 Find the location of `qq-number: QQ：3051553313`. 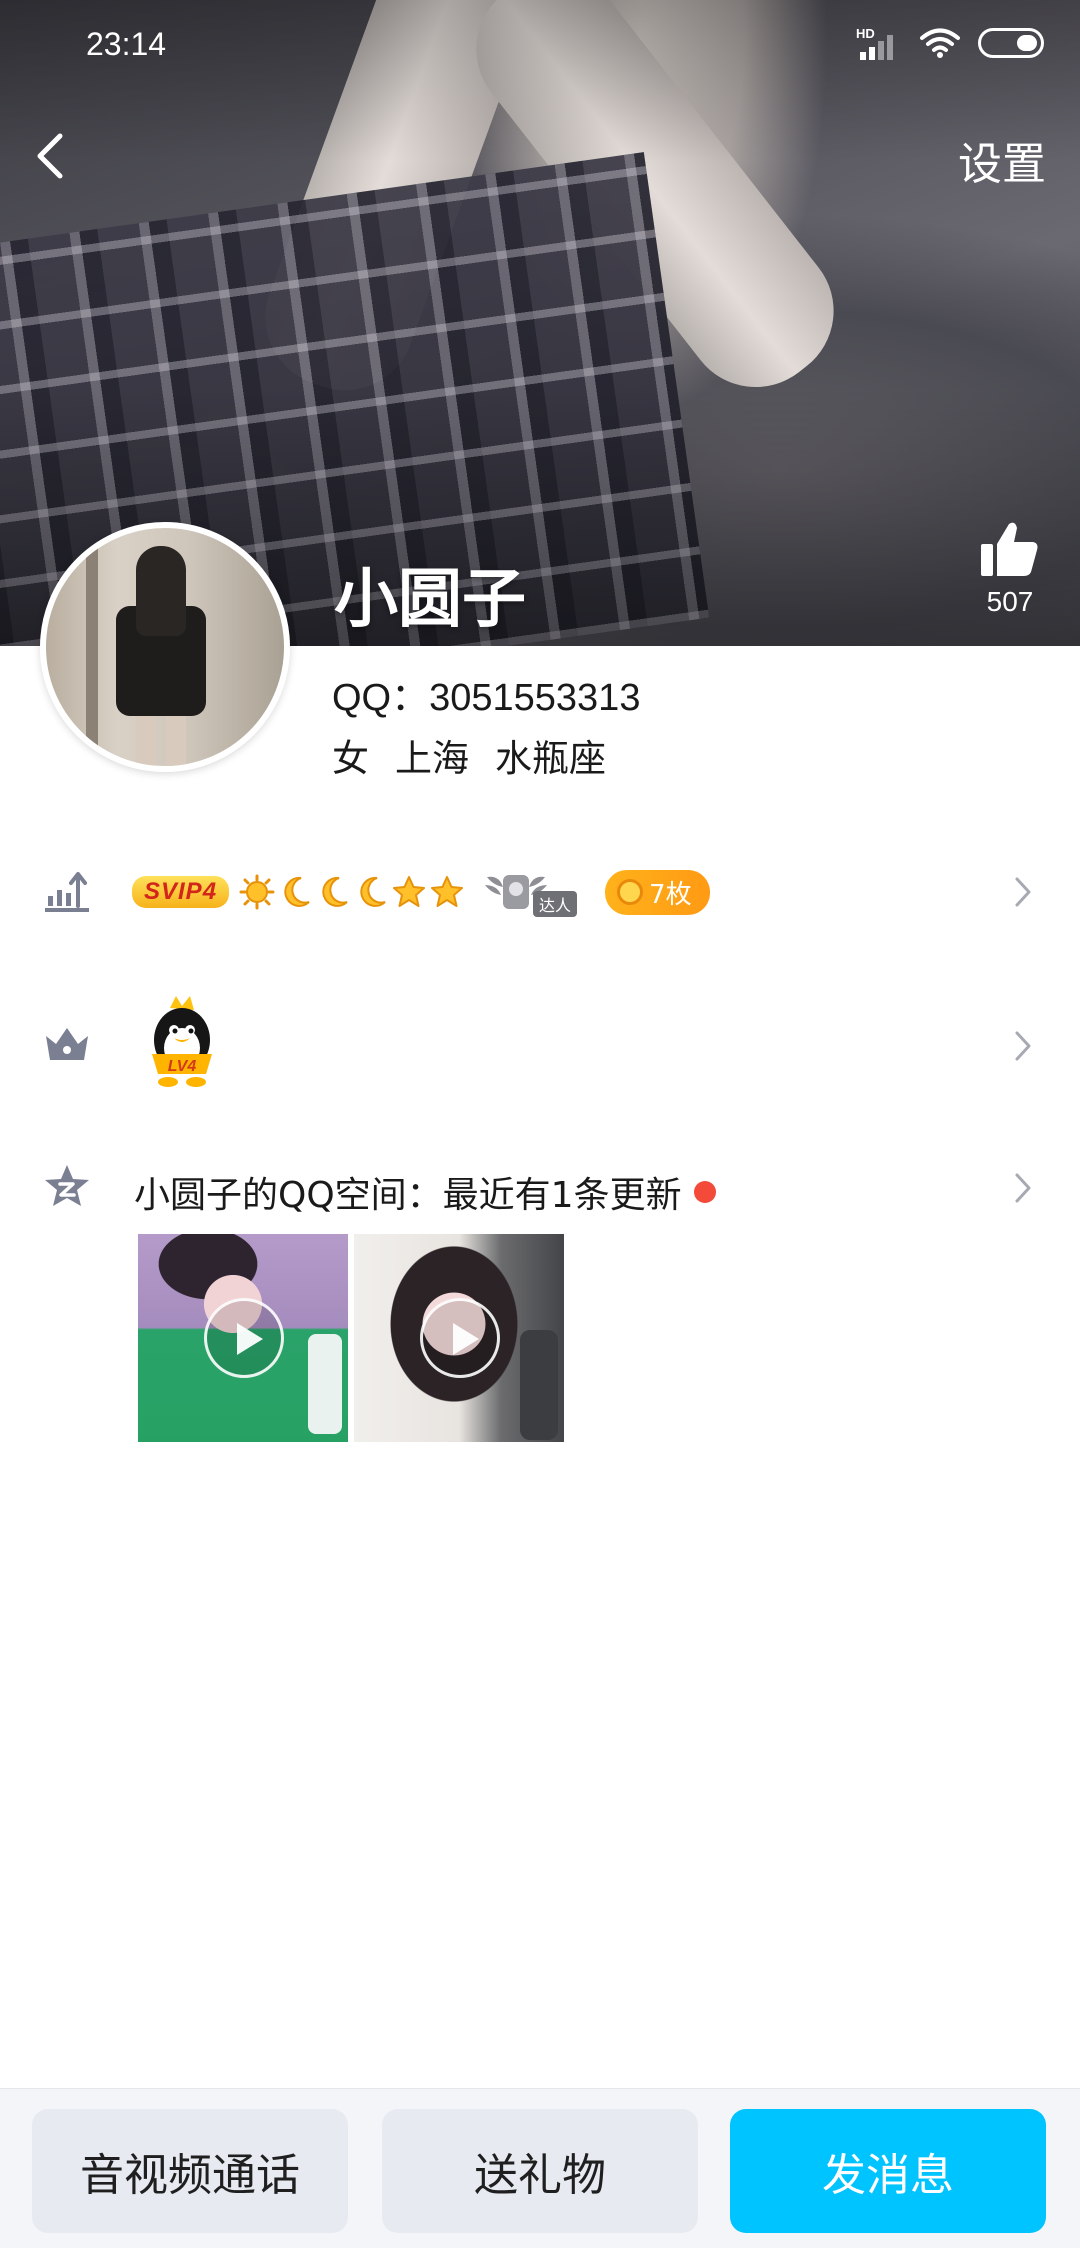

qq-number: QQ：3051553313 is located at coordinates (486, 698).